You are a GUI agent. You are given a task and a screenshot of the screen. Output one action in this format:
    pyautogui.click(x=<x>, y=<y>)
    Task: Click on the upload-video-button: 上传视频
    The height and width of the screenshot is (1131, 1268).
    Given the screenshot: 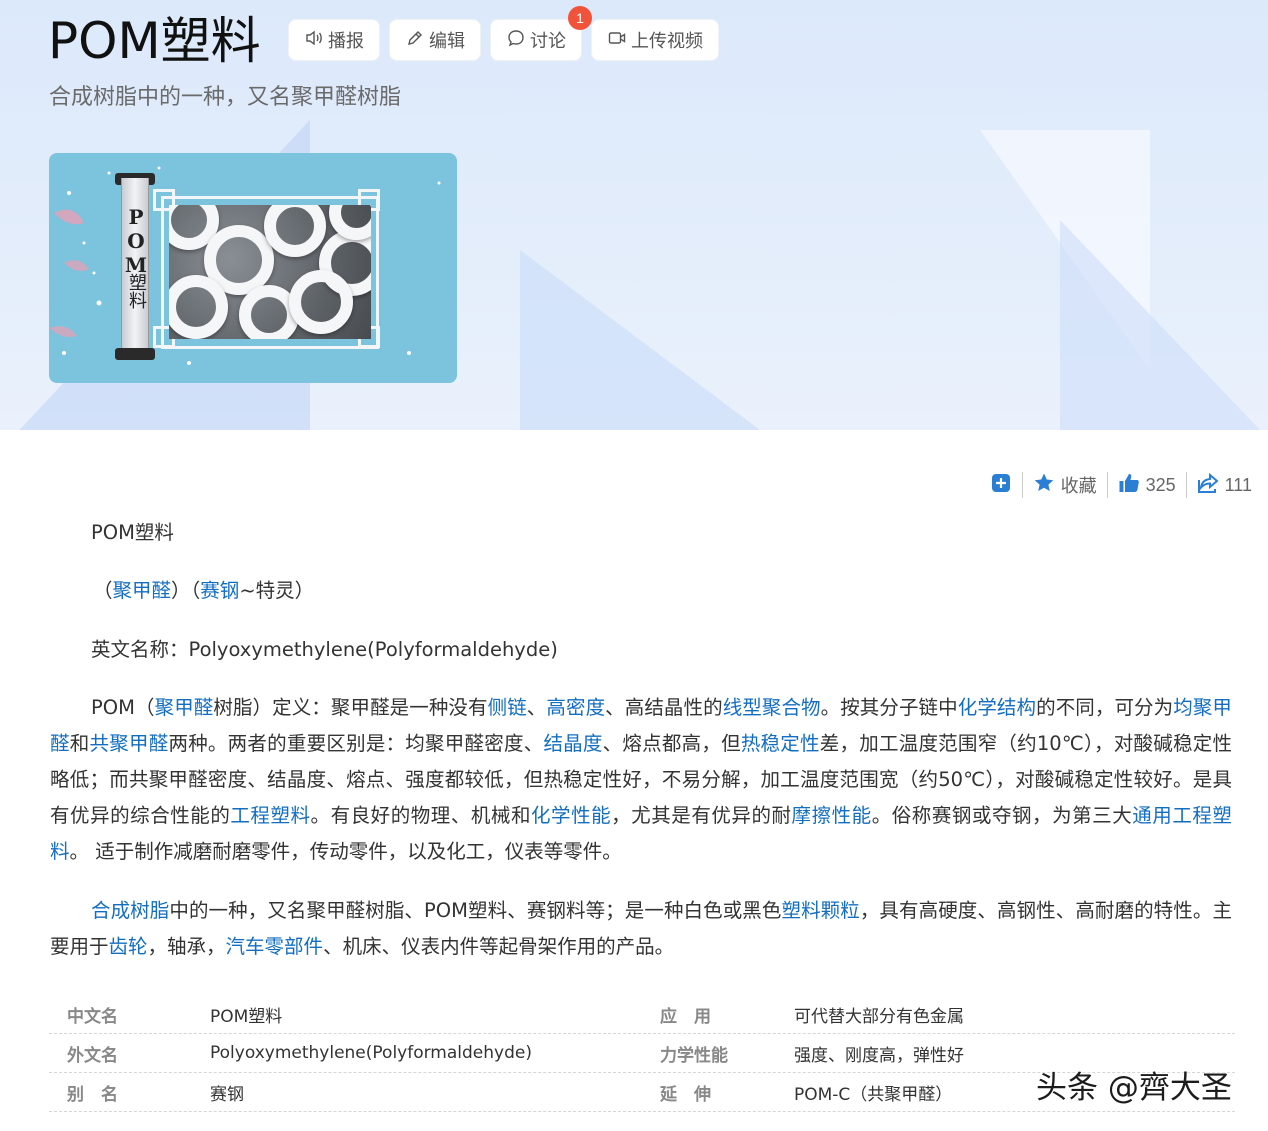 What is the action you would take?
    pyautogui.click(x=655, y=40)
    